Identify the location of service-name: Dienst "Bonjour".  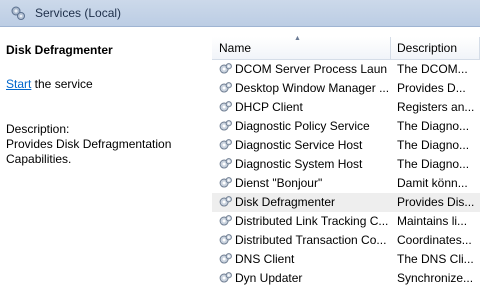
(279, 183).